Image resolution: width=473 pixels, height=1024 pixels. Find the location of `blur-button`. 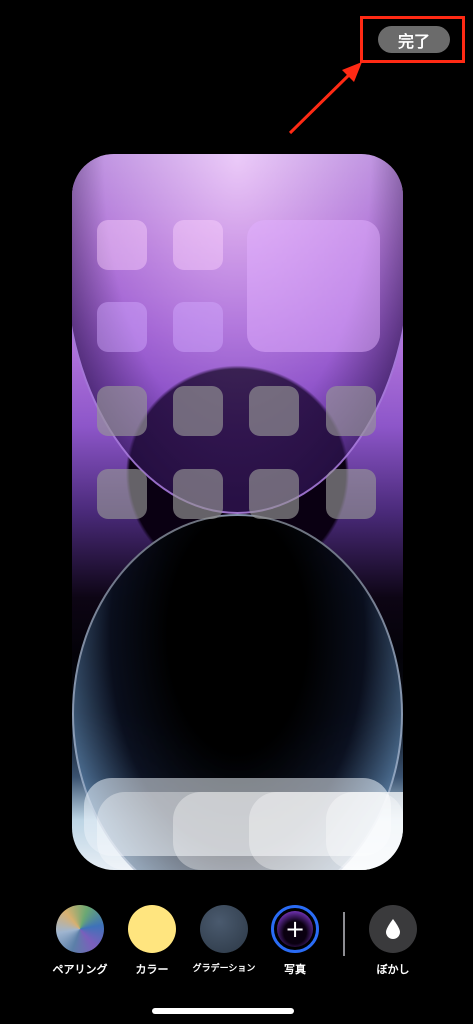

blur-button is located at coordinates (393, 929).